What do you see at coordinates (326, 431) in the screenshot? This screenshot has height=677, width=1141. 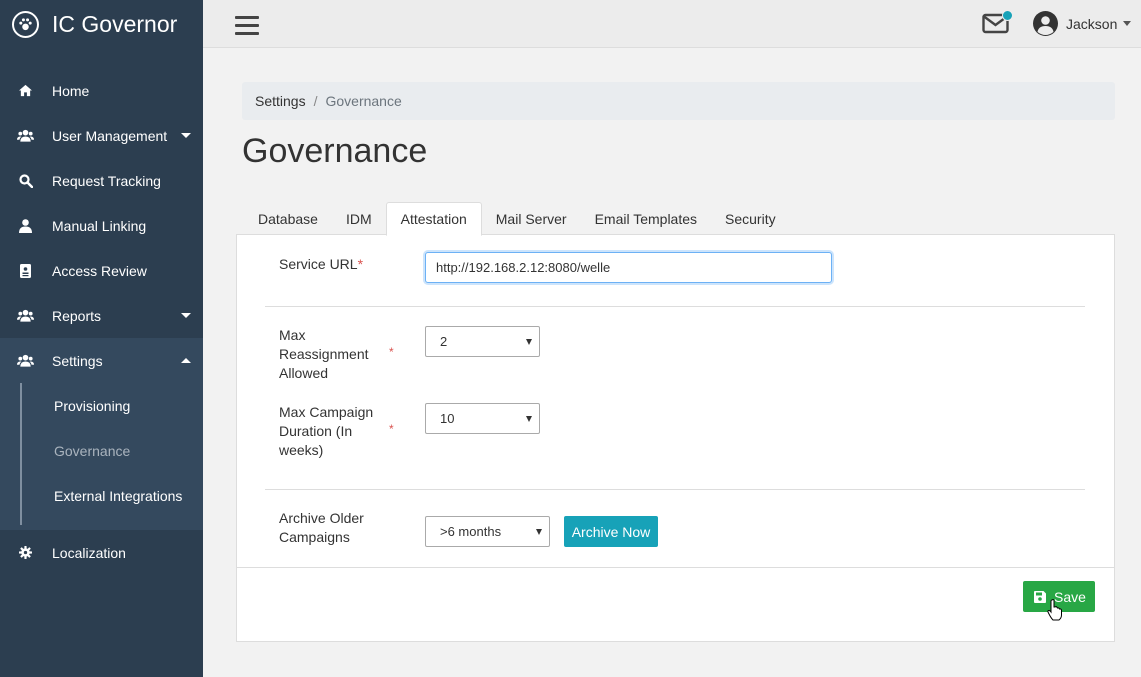 I see `max-campaign-duration-label: Max Campaign Duration (In weeks)` at bounding box center [326, 431].